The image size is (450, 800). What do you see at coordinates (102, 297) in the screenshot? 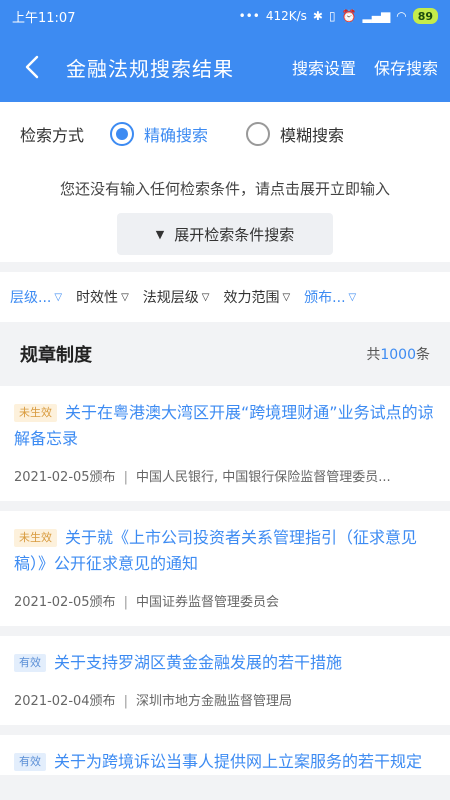
I see `filter-validity: 时效性 ▽` at bounding box center [102, 297].